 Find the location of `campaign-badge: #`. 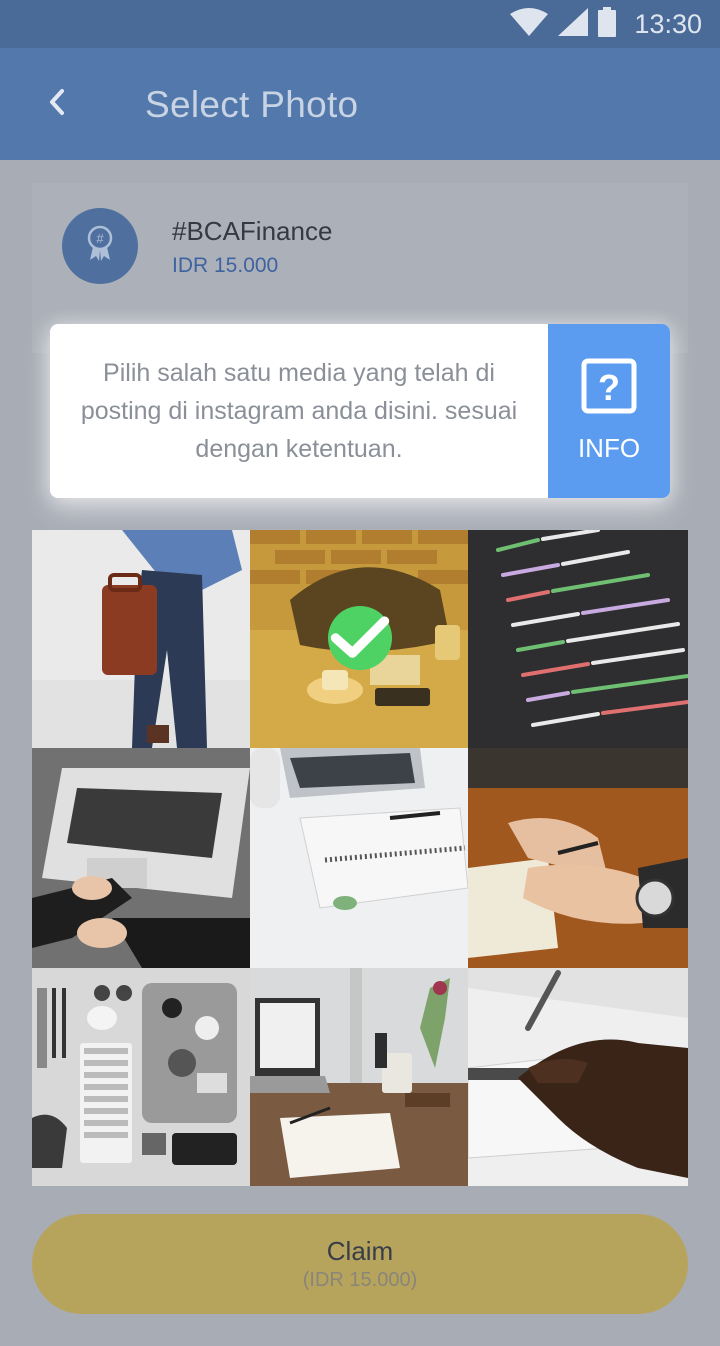

campaign-badge: # is located at coordinates (100, 246).